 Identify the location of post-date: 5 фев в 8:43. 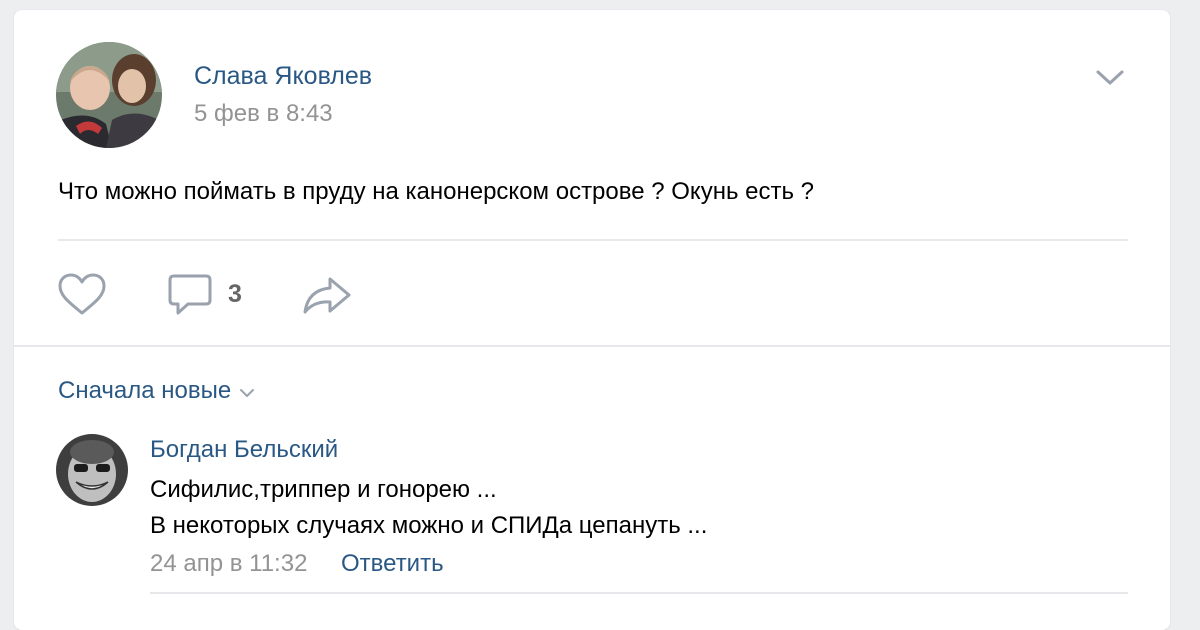
(263, 114).